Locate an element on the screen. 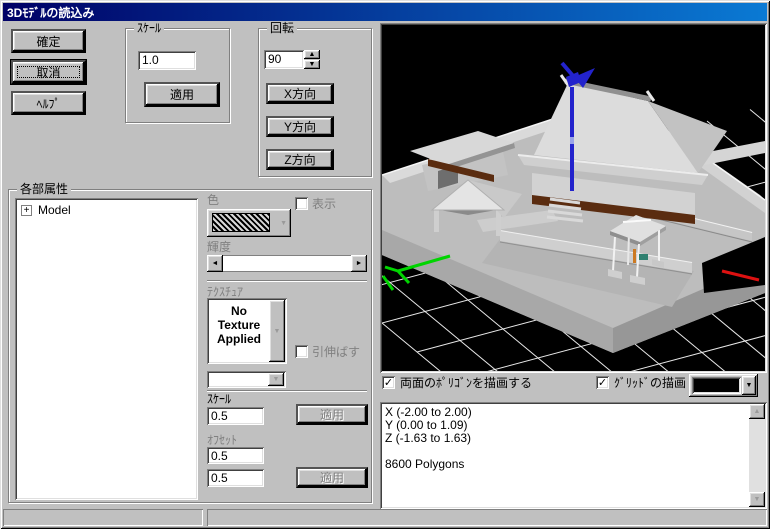 The height and width of the screenshot is (529, 770). texture-file-dropdown-arrow-icon: ▼ is located at coordinates (276, 379).